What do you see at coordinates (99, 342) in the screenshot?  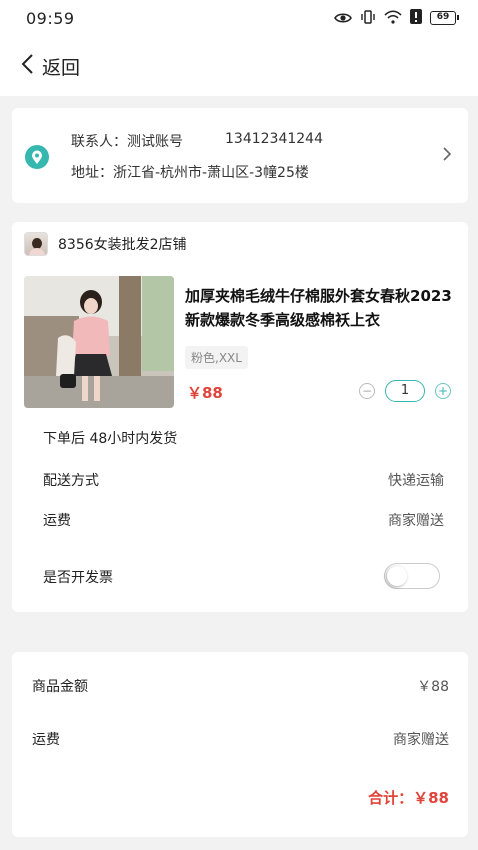 I see `product-image` at bounding box center [99, 342].